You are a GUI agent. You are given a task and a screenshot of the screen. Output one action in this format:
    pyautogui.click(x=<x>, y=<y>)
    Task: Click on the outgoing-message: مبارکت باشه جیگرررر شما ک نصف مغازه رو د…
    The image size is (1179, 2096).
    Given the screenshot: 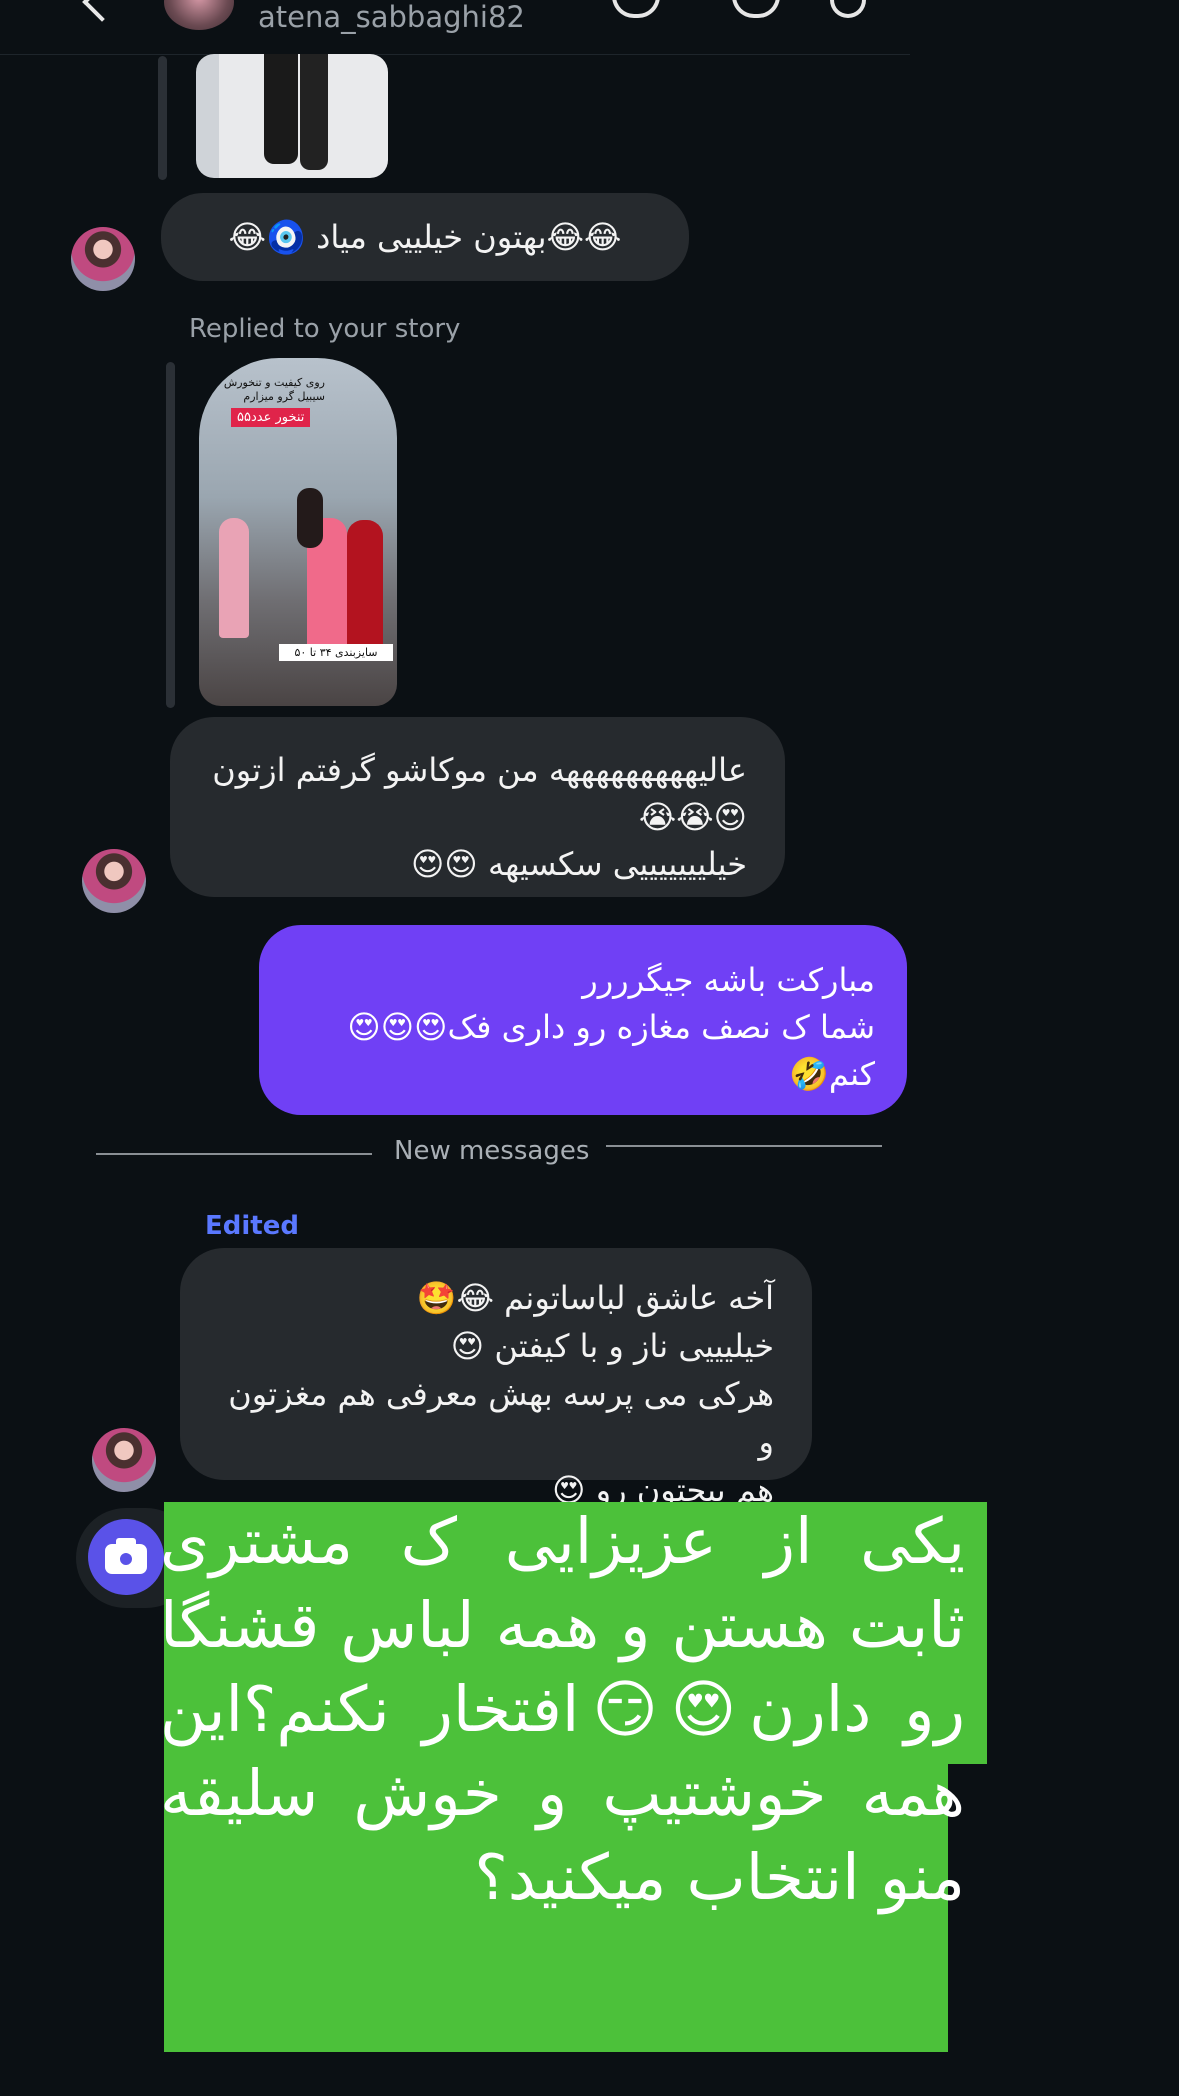 What is the action you would take?
    pyautogui.click(x=583, y=1020)
    